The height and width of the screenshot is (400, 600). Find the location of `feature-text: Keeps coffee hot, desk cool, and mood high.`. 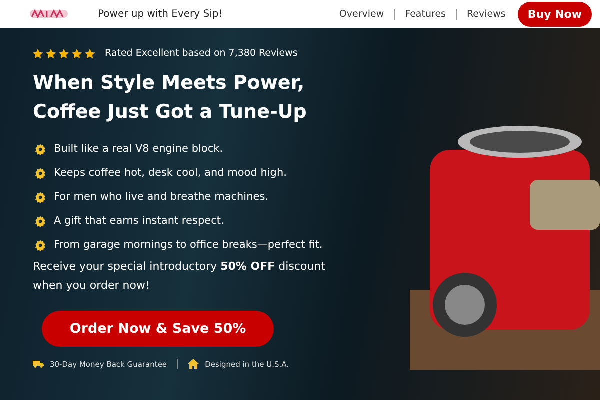

feature-text: Keeps coffee hot, desk cool, and mood high. is located at coordinates (170, 173).